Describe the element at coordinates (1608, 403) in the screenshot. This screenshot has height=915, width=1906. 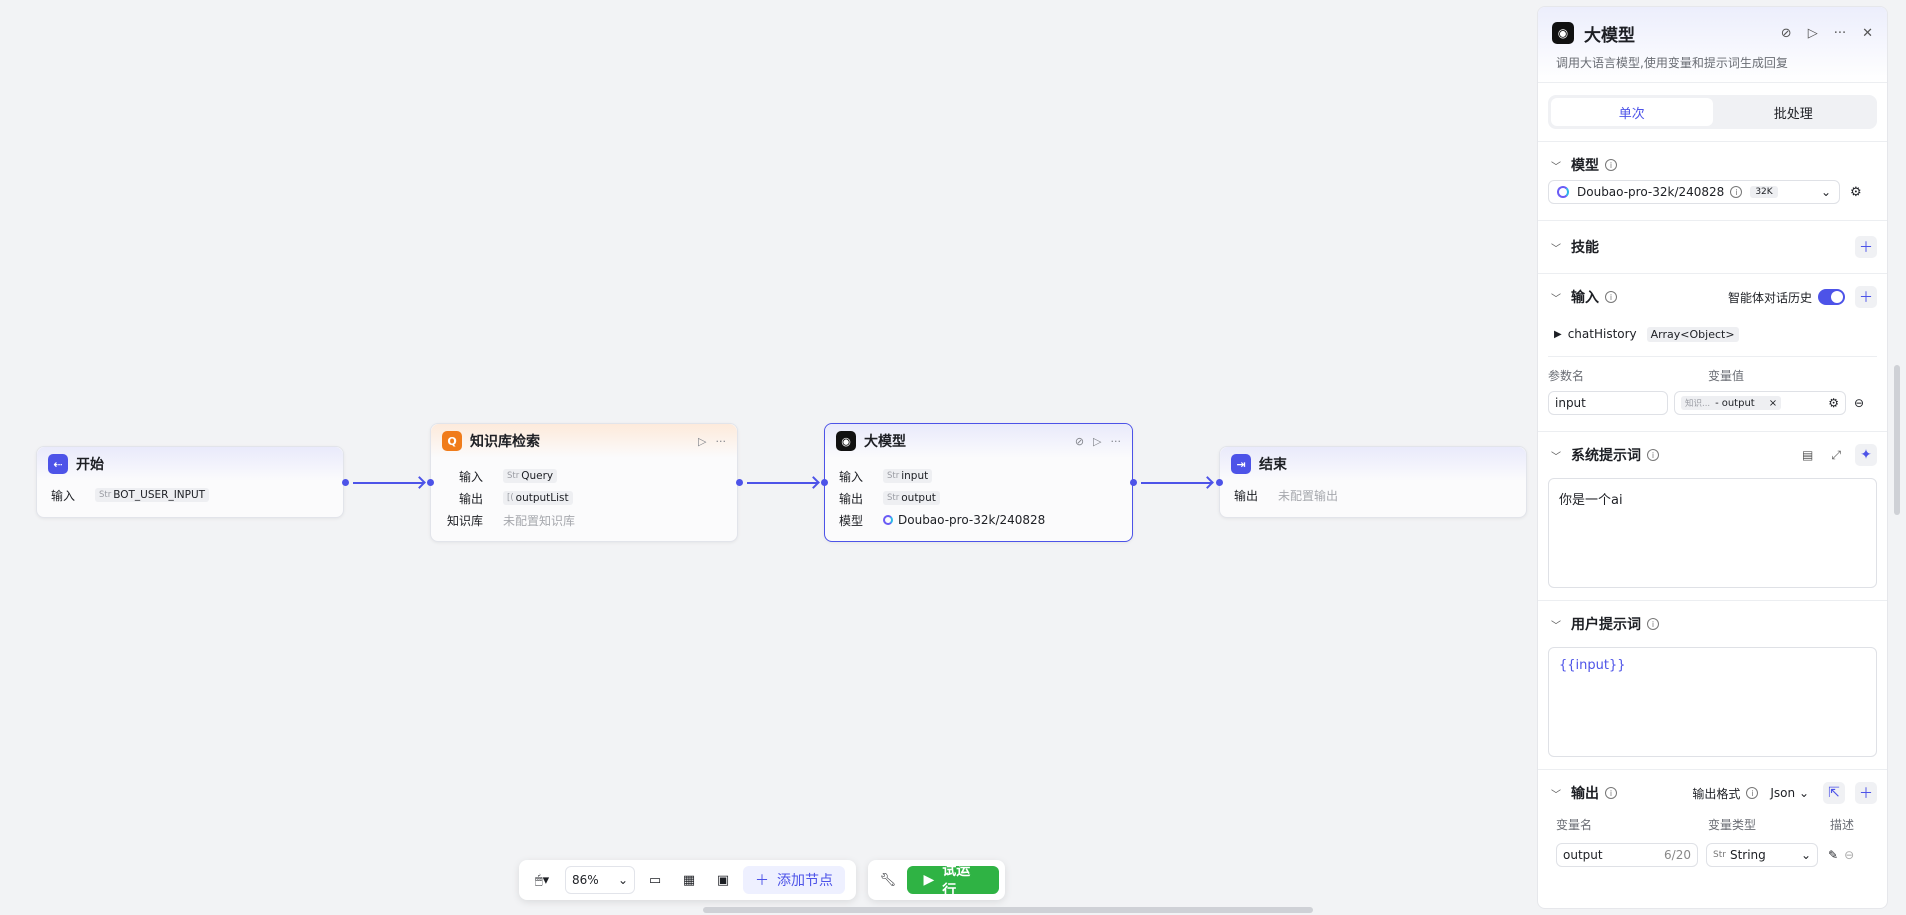
I see `param-name-input: input` at that location.